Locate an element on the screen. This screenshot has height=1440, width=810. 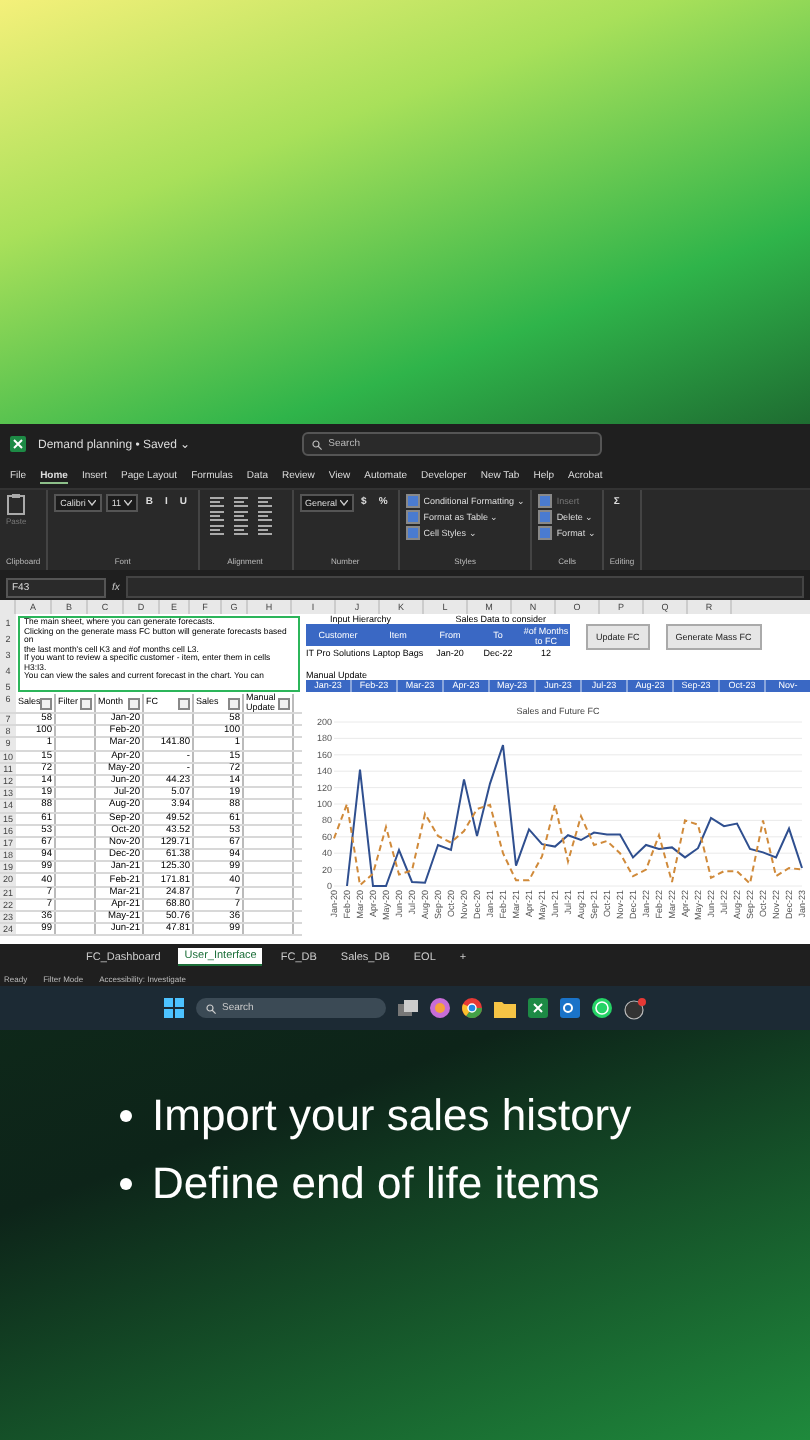
formula-field is located at coordinates (464, 587).